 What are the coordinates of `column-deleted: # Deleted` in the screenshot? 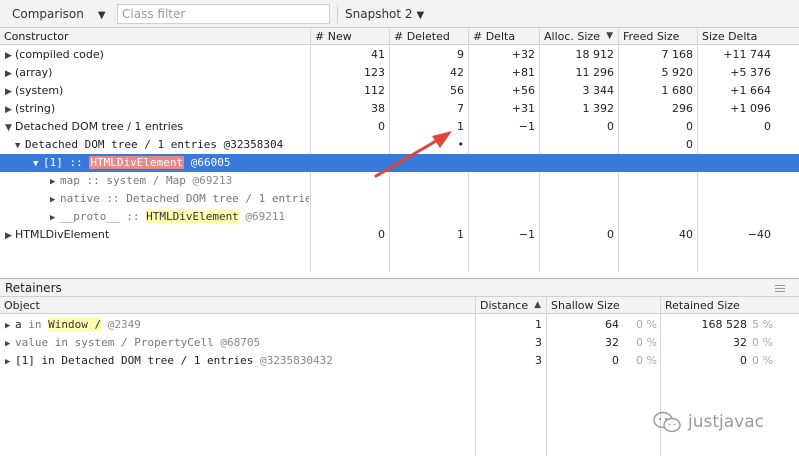 It's located at (429, 36).